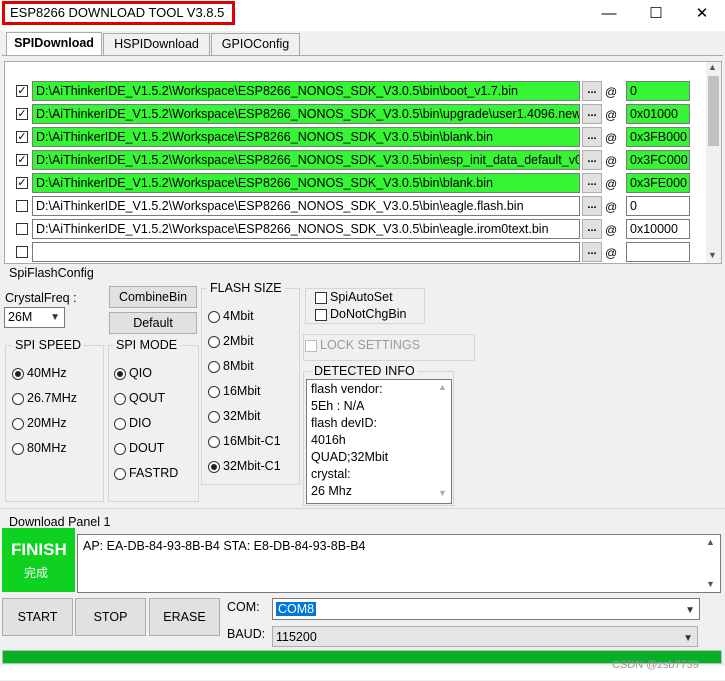 Image resolution: width=725 pixels, height=681 pixels. Describe the element at coordinates (658, 160) in the screenshot. I see `flash-address-field: 0x3FC000` at that location.